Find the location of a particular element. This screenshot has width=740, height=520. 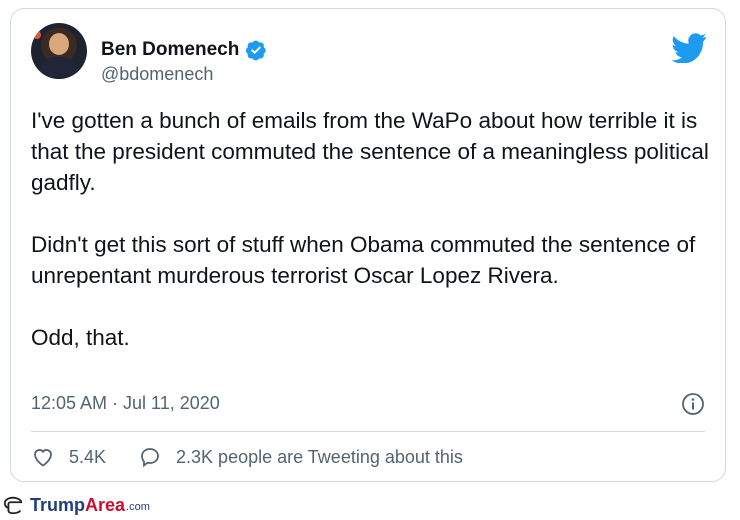

like-button: 5.4K is located at coordinates (68, 457).